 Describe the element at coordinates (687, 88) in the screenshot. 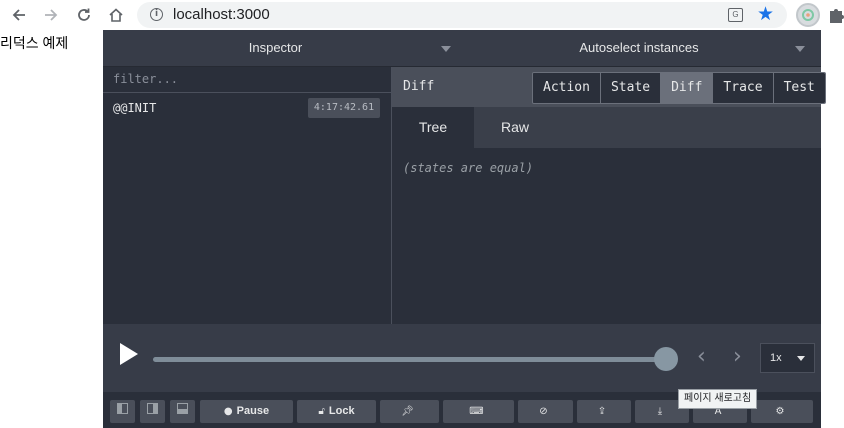

I see `tab-diff: Diff` at that location.